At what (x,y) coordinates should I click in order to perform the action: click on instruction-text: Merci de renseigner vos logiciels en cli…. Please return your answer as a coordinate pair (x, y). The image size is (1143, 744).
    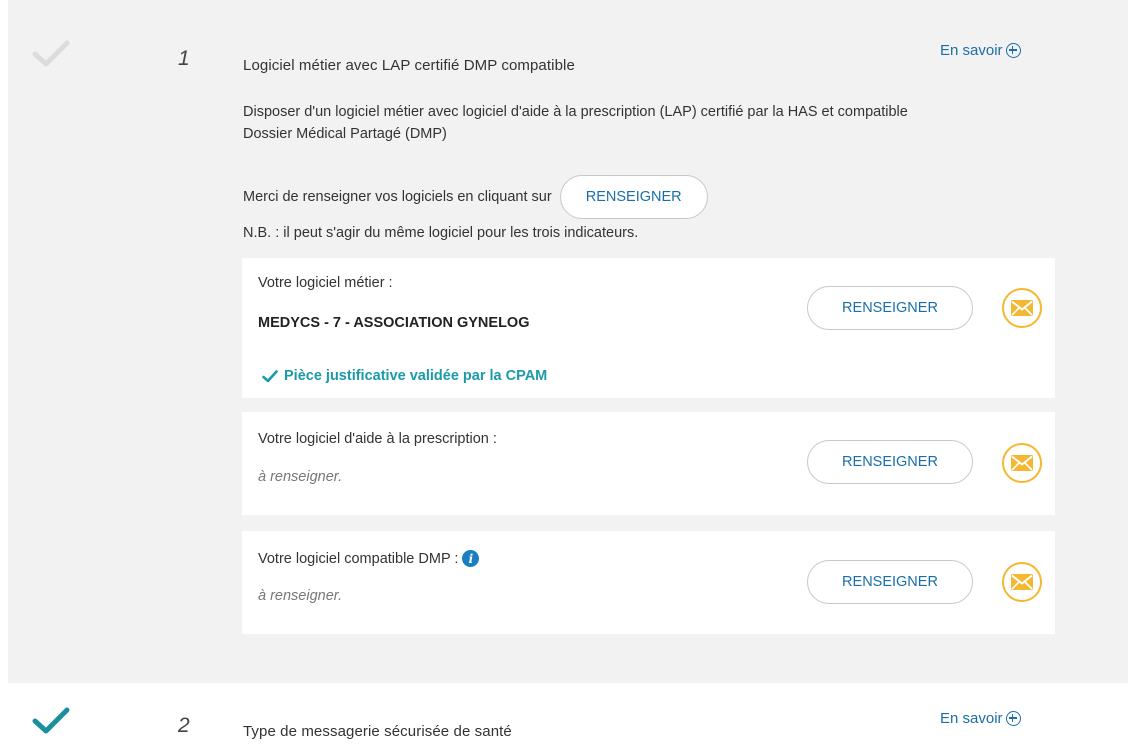
    Looking at the image, I should click on (397, 197).